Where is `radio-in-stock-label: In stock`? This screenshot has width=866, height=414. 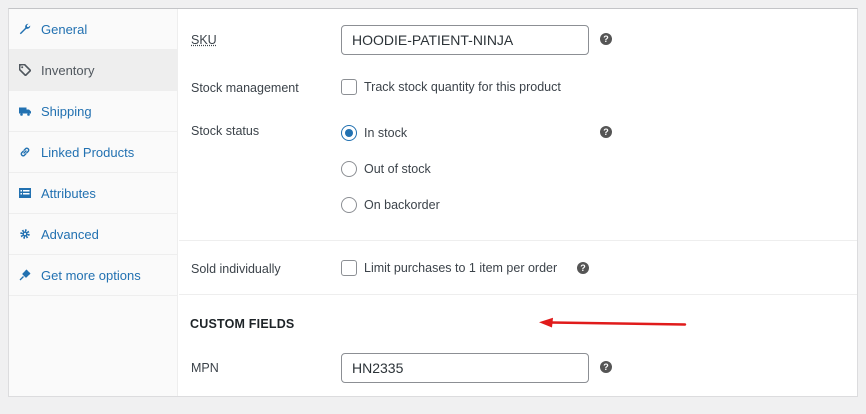 radio-in-stock-label: In stock is located at coordinates (385, 133).